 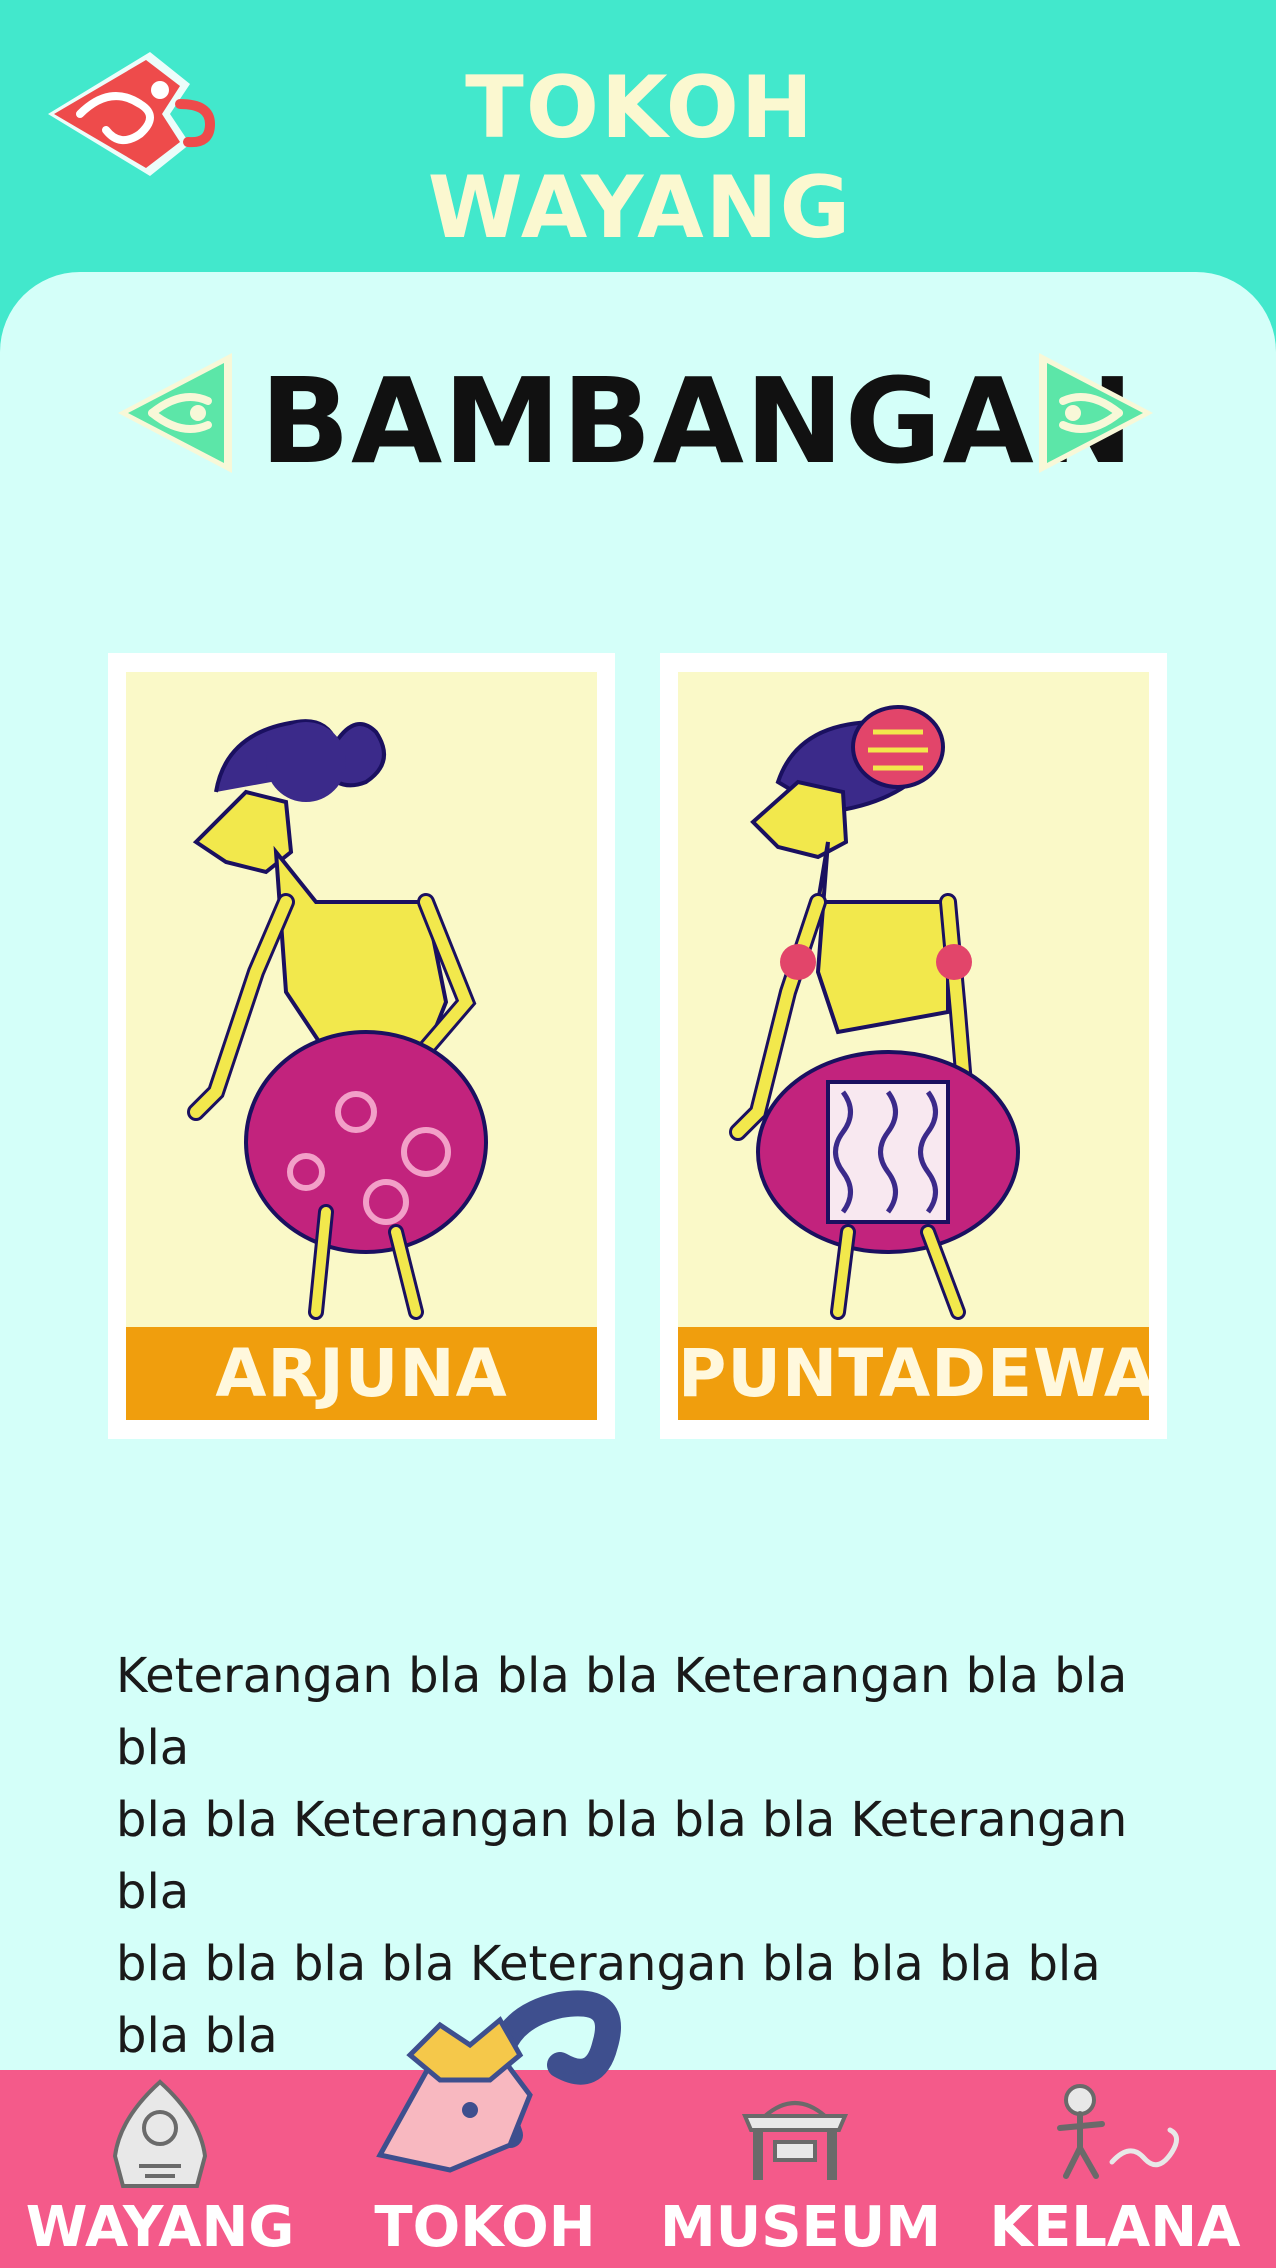 I want to click on ornament-back-icon, so click(x=132, y=114).